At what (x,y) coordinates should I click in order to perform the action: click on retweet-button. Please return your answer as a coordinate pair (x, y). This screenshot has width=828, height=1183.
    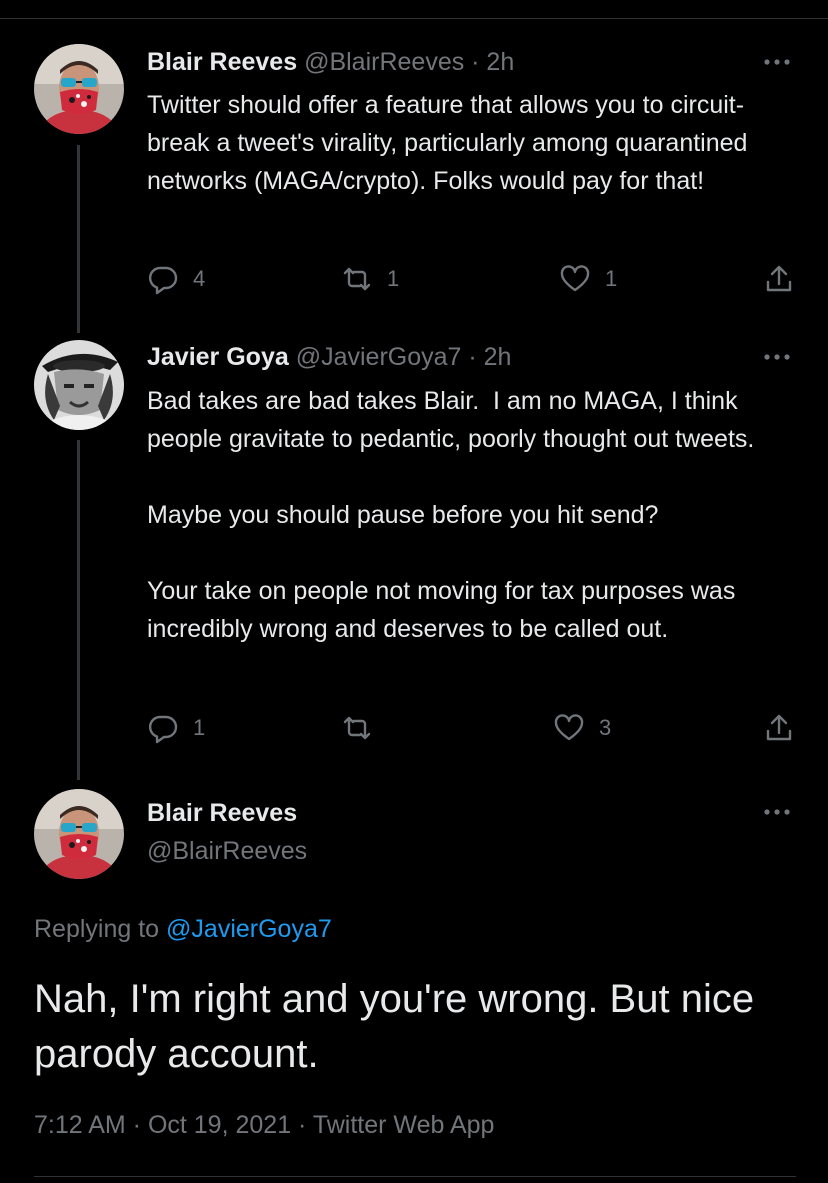
    Looking at the image, I should click on (364, 728).